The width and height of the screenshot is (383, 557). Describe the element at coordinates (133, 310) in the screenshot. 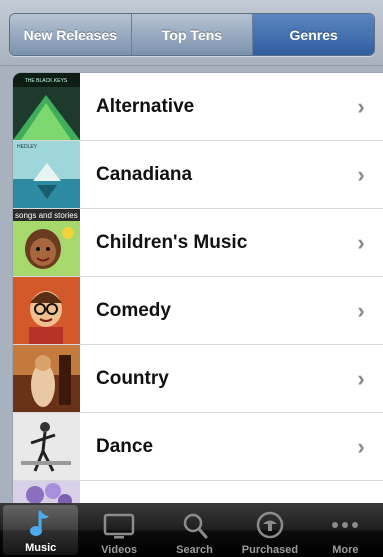

I see `genre-label: Comedy` at that location.